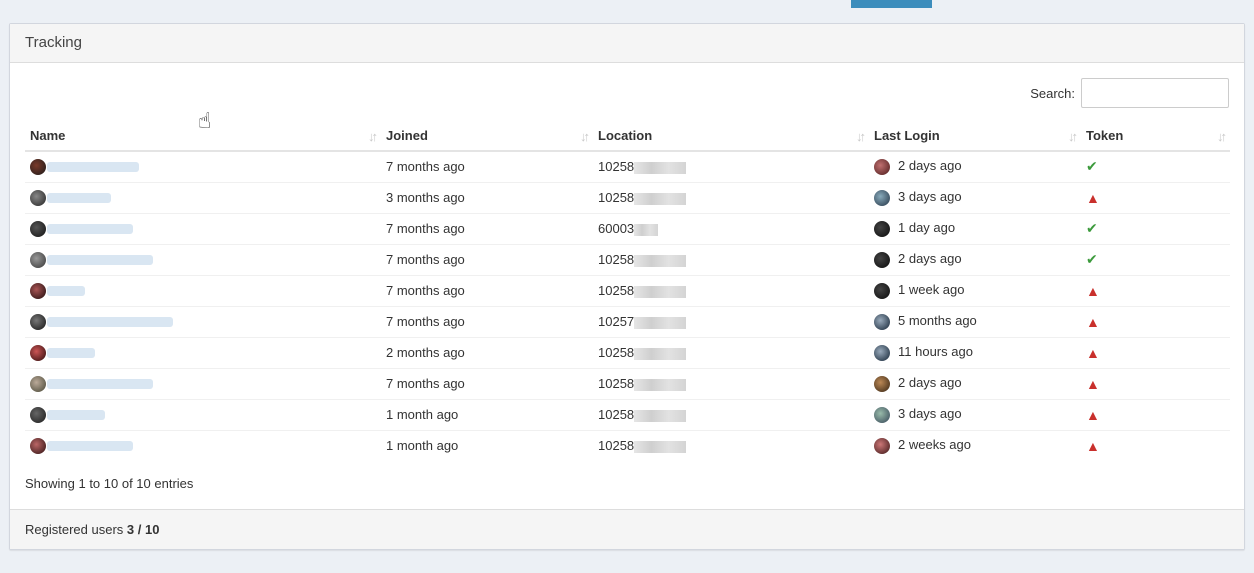 This screenshot has width=1254, height=573. I want to click on last-login-cell: 3 days ago, so click(975, 197).